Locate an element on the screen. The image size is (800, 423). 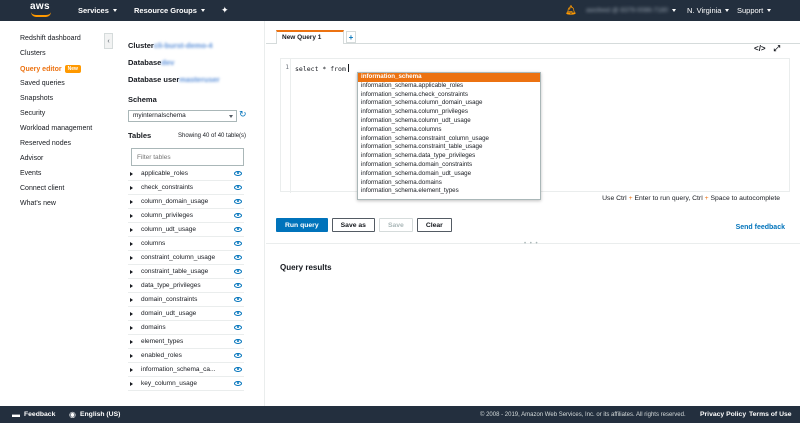
bell-icon: 🔔︎ is located at coordinates (570, 10).